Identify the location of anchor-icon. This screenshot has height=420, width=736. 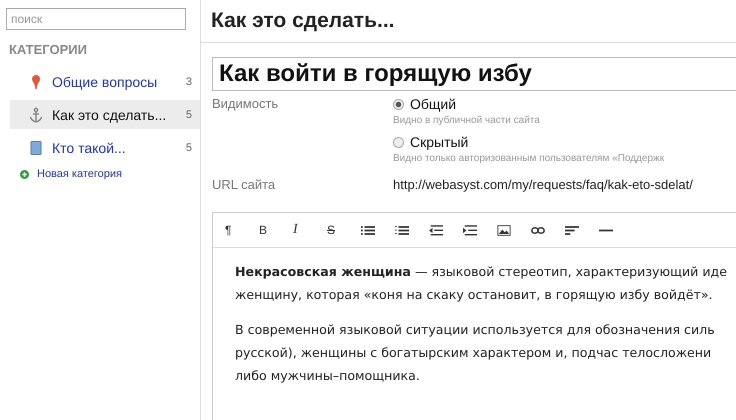
(36, 114).